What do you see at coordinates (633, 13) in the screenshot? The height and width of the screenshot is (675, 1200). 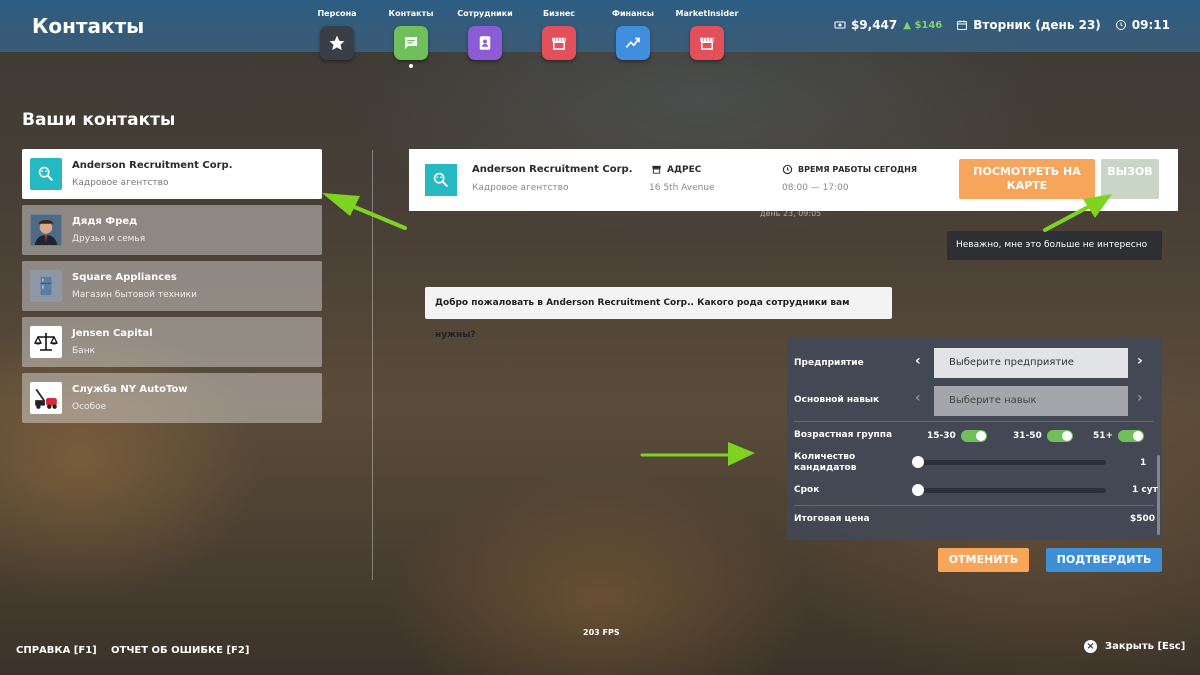 I see `nav-label: Финансы` at bounding box center [633, 13].